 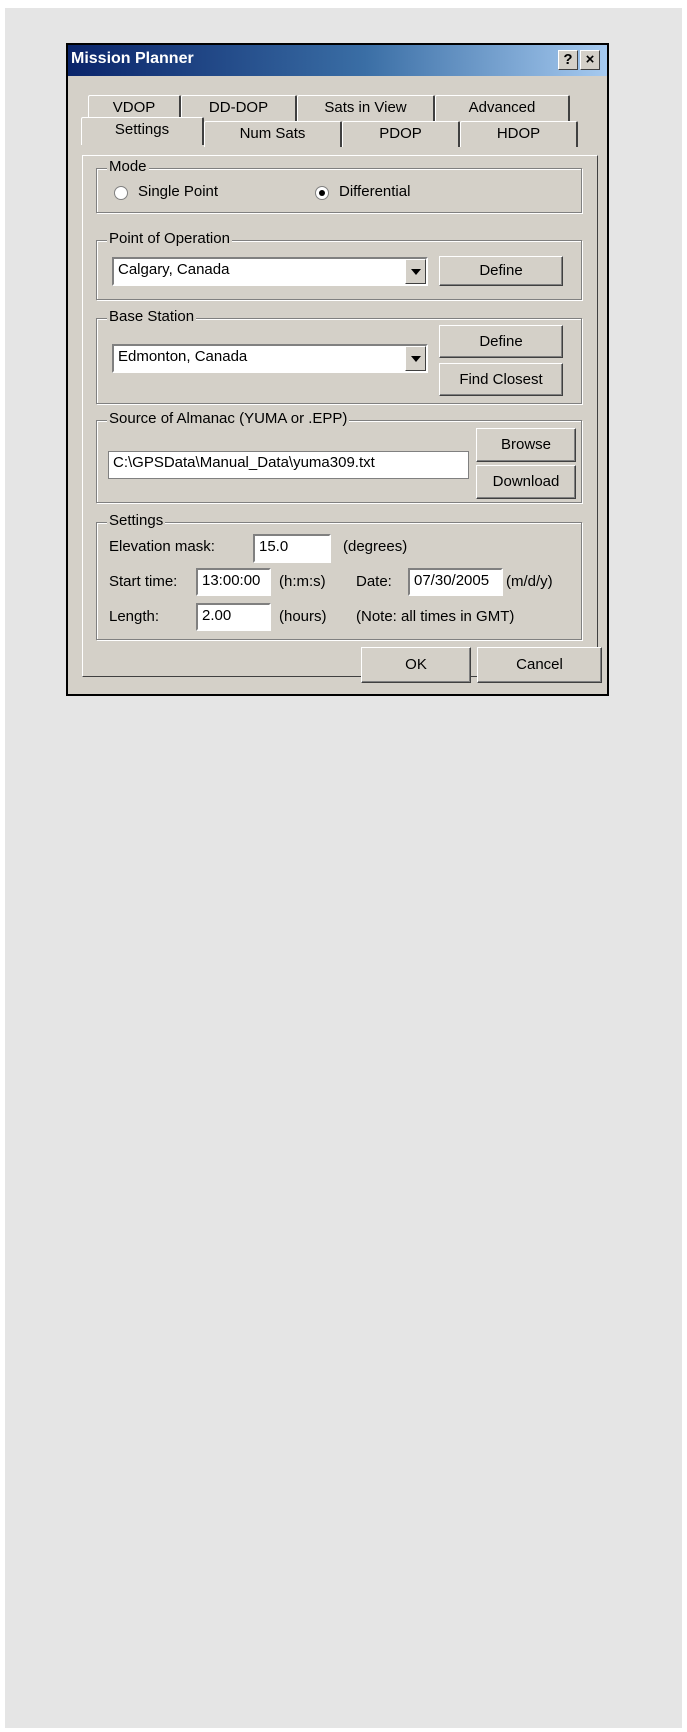 I want to click on ok-button: OK, so click(x=416, y=665).